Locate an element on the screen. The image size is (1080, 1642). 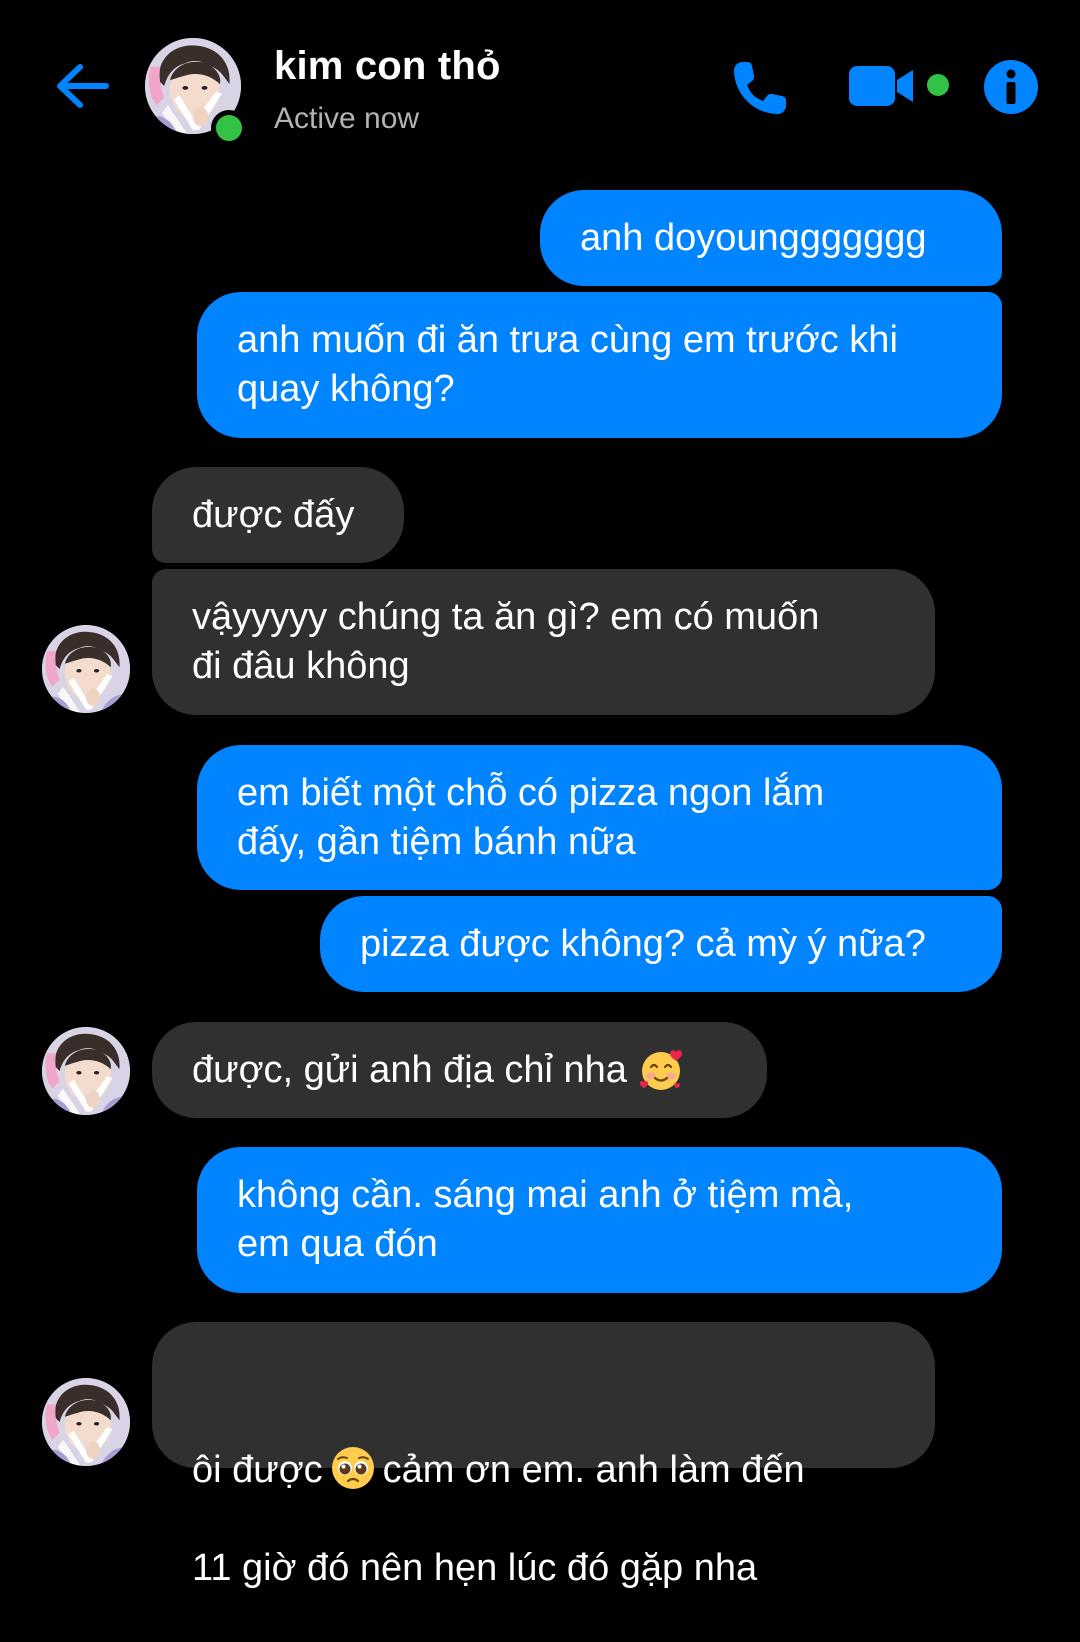
active-call-dot is located at coordinates (938, 85).